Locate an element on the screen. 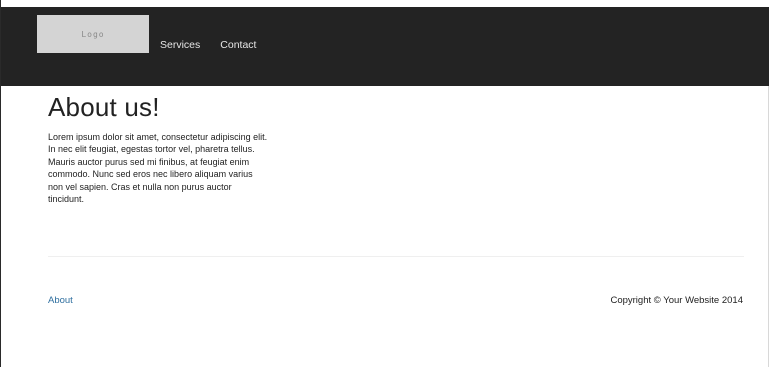 The height and width of the screenshot is (367, 769). page-title: About us! is located at coordinates (104, 107).